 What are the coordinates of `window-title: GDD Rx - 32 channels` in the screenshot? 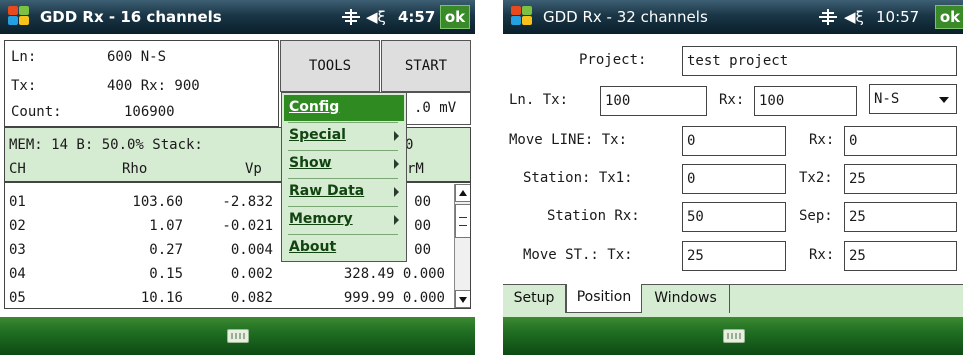 It's located at (625, 17).